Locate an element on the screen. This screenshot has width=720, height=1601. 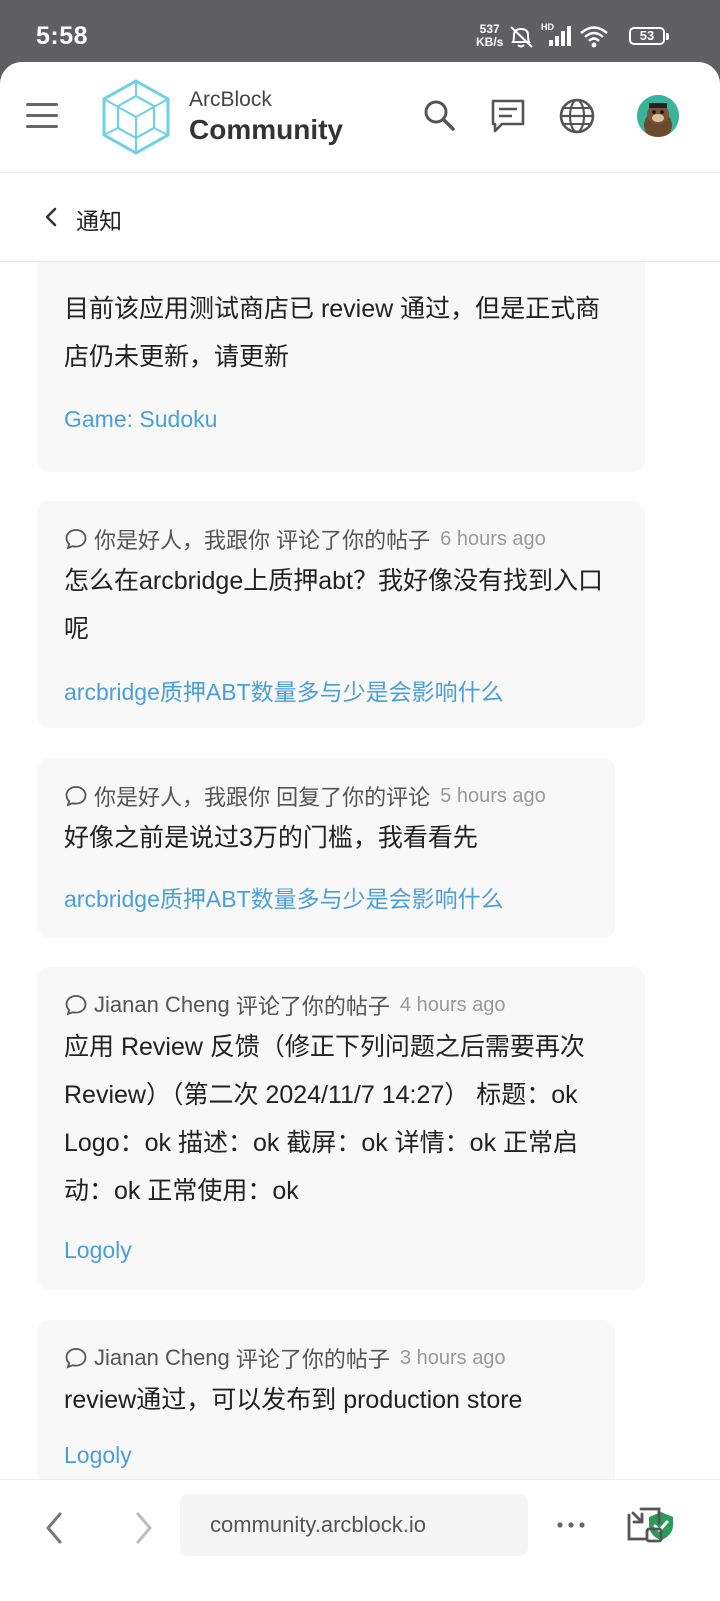
notification-header: Jianan Cheng 评论了你的帖子 3 hours ago is located at coordinates (285, 1358).